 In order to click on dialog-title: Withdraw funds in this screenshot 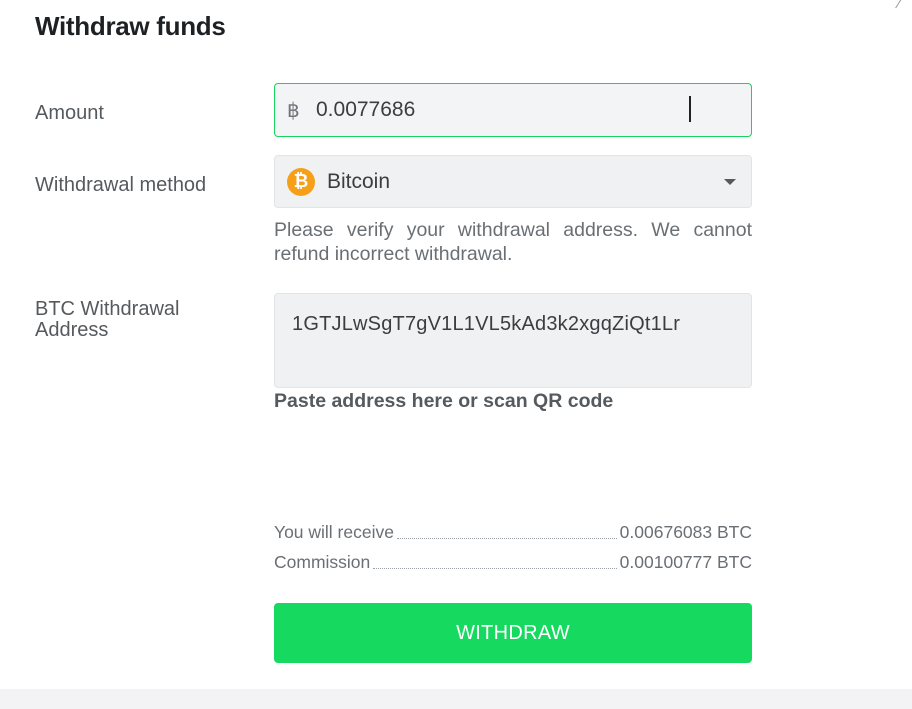, I will do `click(130, 26)`.